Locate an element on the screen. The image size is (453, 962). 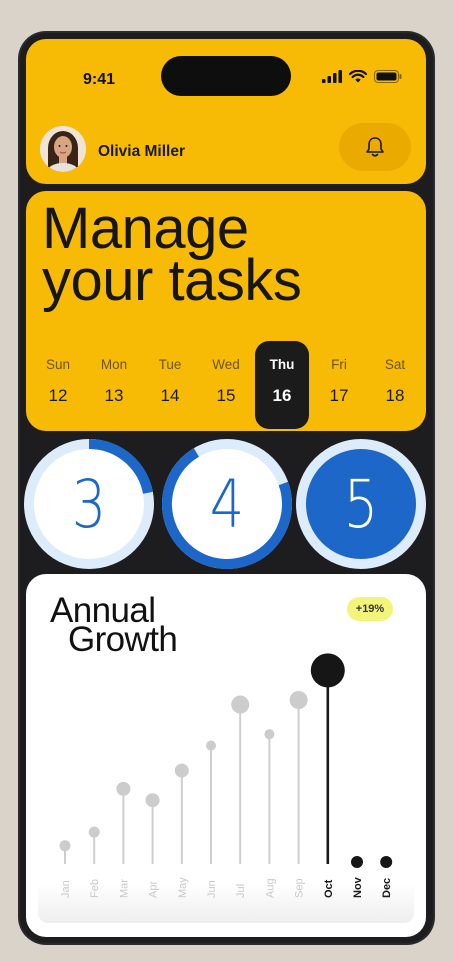
notifications-button is located at coordinates (375, 147).